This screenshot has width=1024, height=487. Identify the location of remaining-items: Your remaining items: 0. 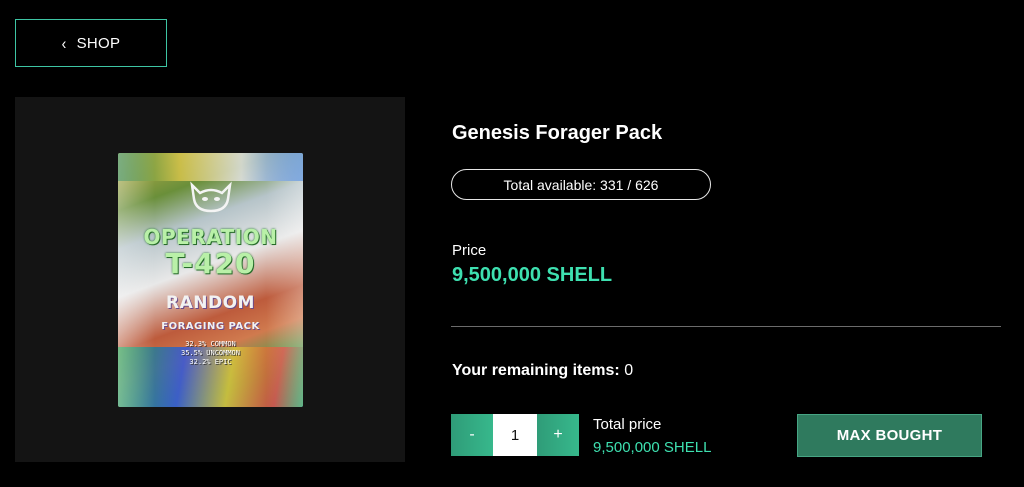
(542, 371).